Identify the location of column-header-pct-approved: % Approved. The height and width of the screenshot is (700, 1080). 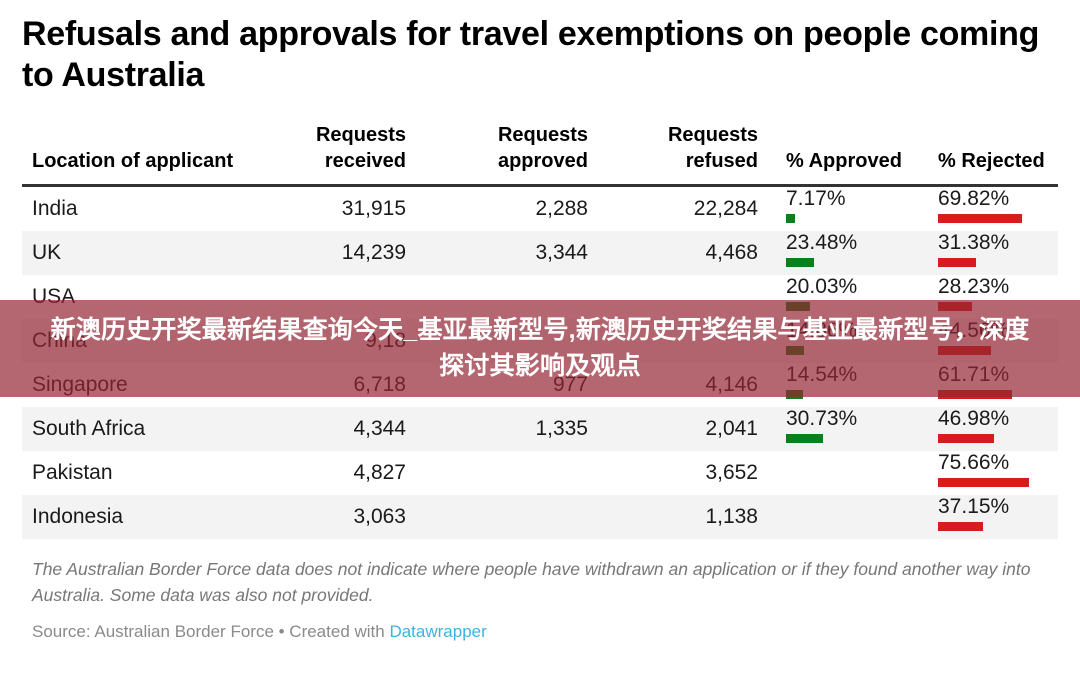
(848, 155).